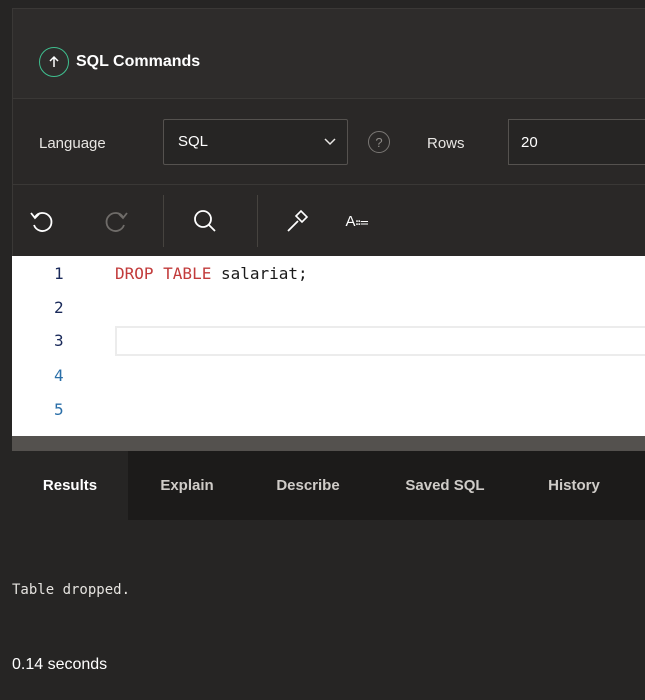  I want to click on line-number: 4, so click(59, 375).